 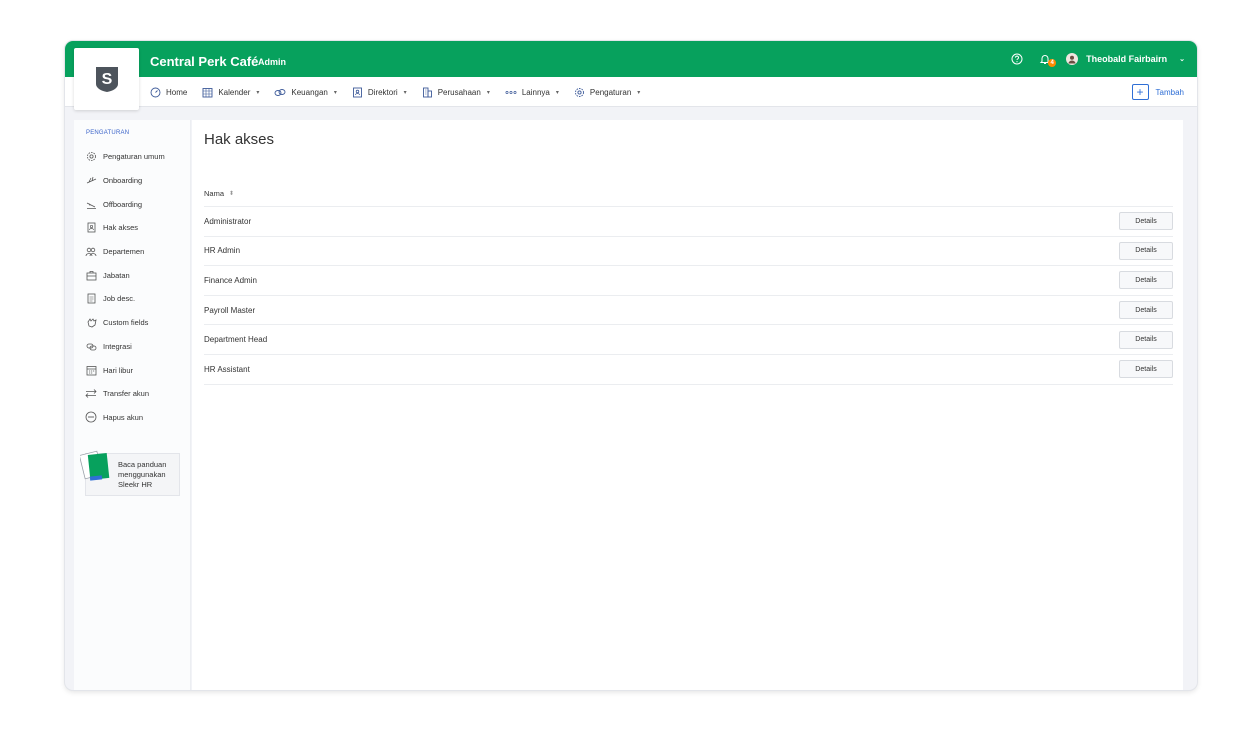 I want to click on sidebar-item-hak-akses: Hak akses, so click(x=125, y=228).